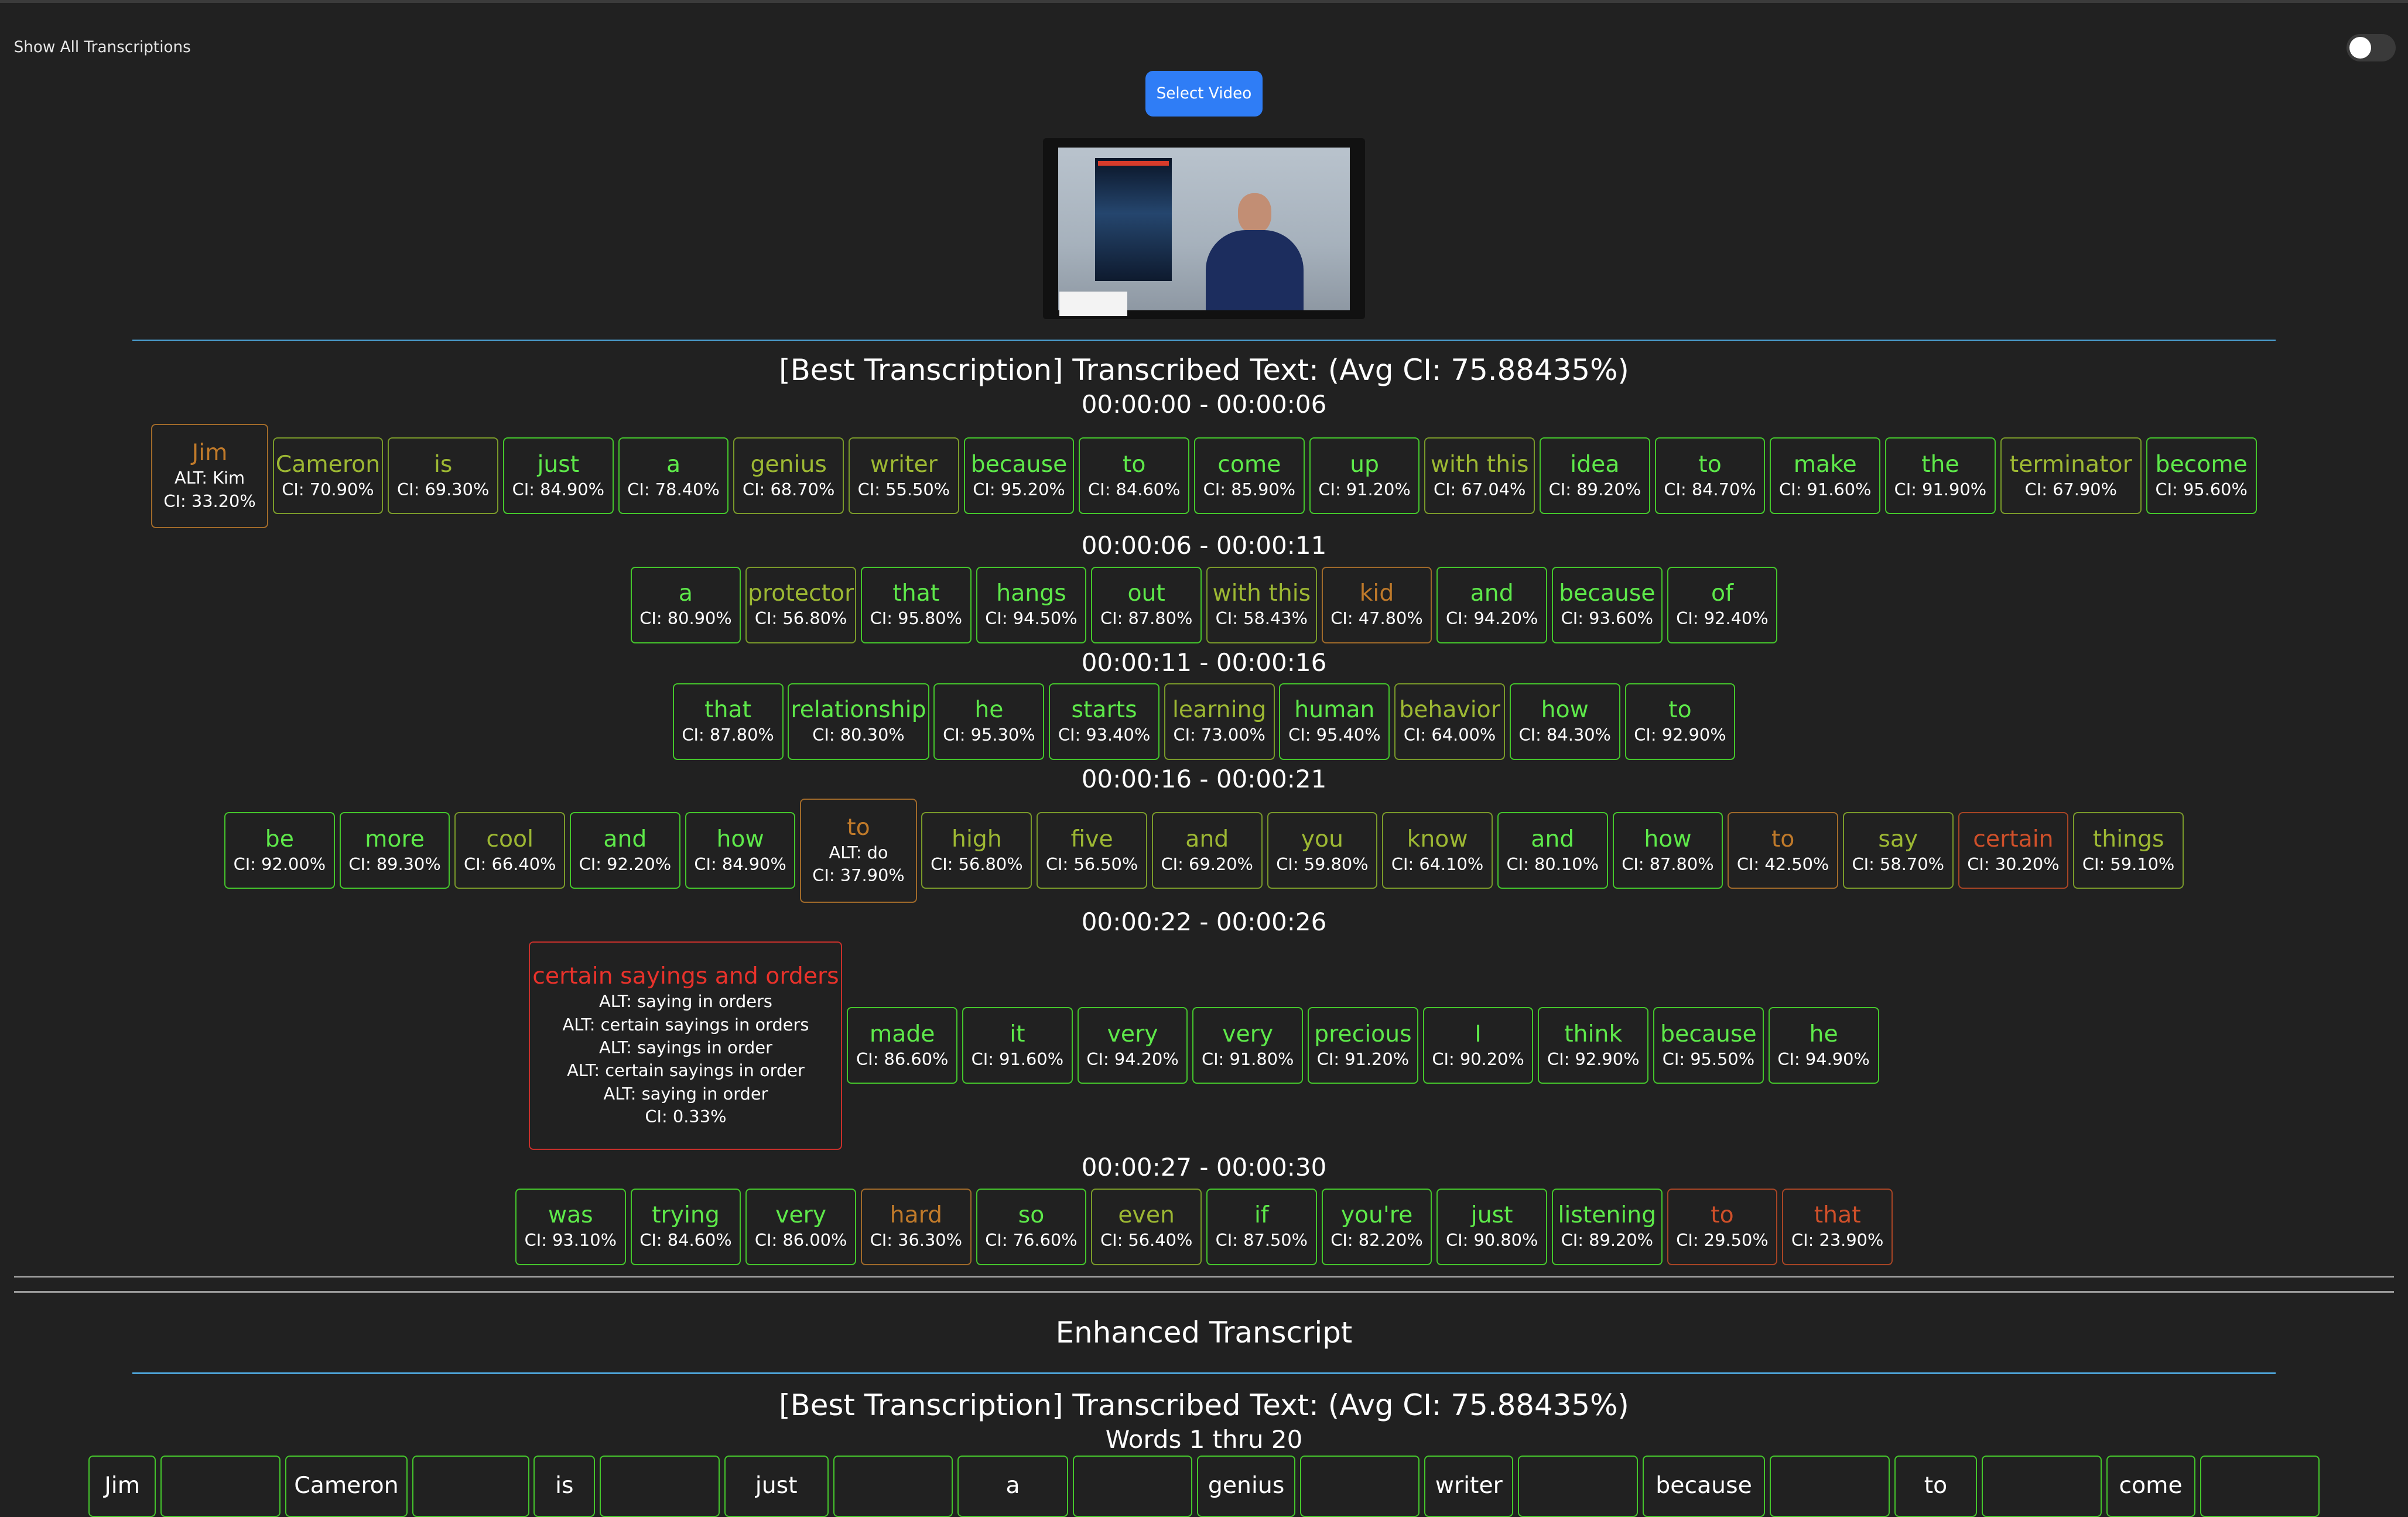 The height and width of the screenshot is (1517, 2408). What do you see at coordinates (1032, 1227) in the screenshot?
I see `word-tile: so CI: 76.60%` at bounding box center [1032, 1227].